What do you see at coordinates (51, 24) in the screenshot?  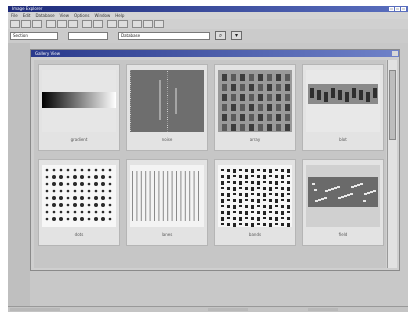 I see `cut-button` at bounding box center [51, 24].